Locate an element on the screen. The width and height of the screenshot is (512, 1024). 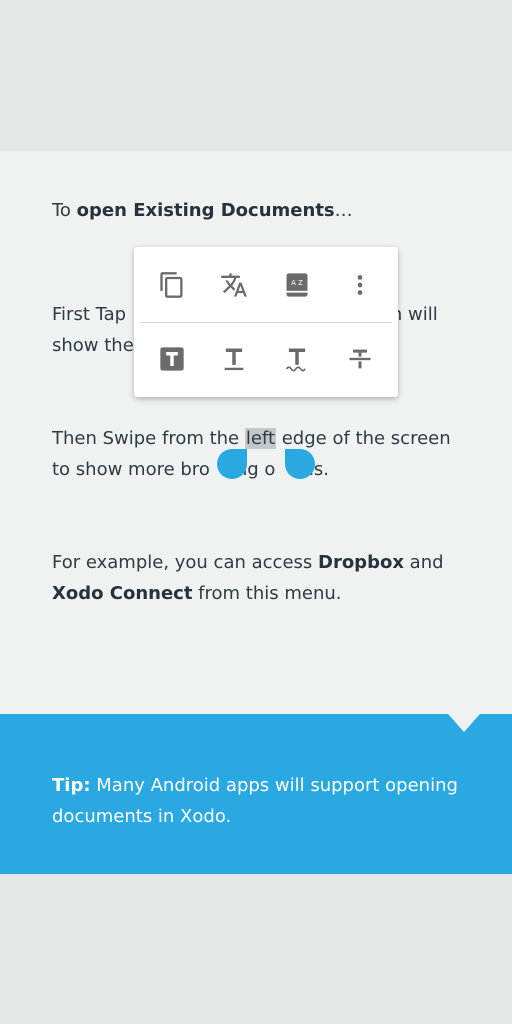
translate-button is located at coordinates (234, 285).